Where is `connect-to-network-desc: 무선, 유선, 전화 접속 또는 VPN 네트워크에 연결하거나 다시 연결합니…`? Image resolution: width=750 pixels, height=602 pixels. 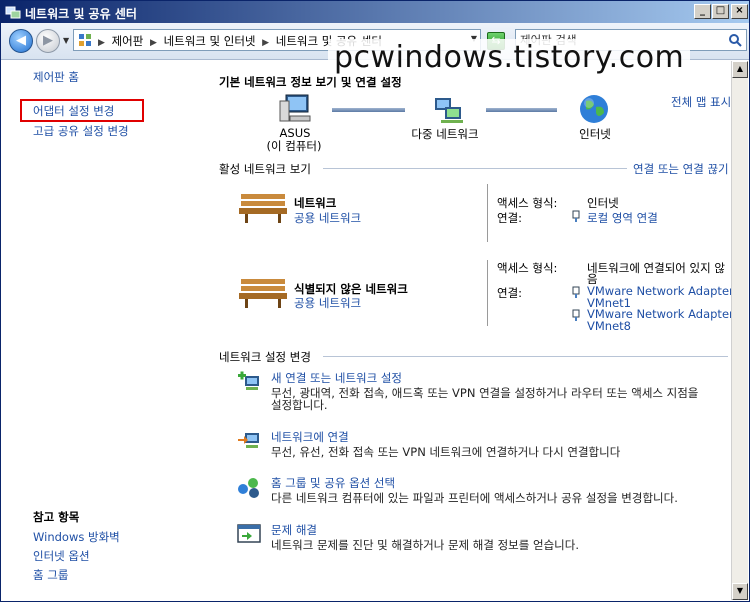 connect-to-network-desc: 무선, 유선, 전화 접속 또는 VPN 네트워크에 연결하거나 다시 연결합니… is located at coordinates (446, 452).